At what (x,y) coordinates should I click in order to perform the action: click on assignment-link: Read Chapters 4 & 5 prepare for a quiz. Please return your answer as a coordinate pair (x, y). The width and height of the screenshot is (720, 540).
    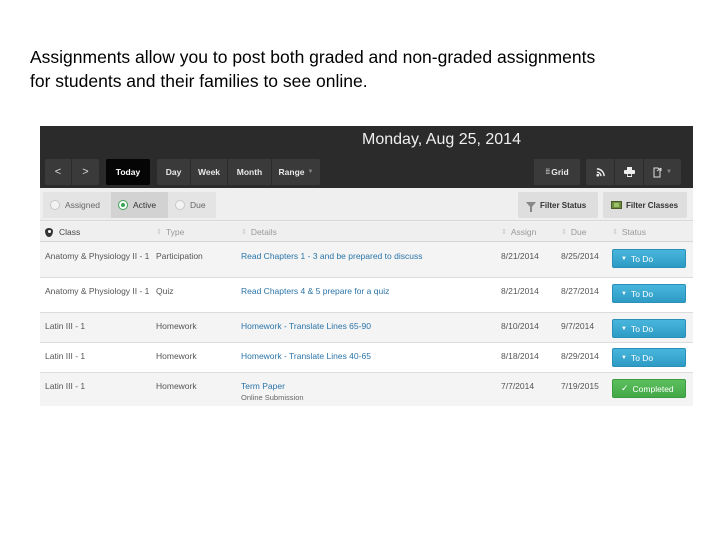
    Looking at the image, I should click on (315, 291).